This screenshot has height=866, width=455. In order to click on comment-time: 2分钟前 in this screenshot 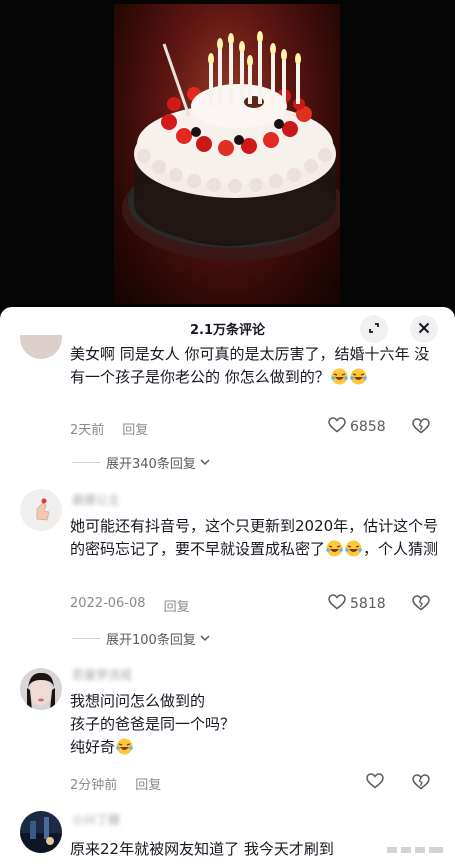, I will do `click(94, 785)`.